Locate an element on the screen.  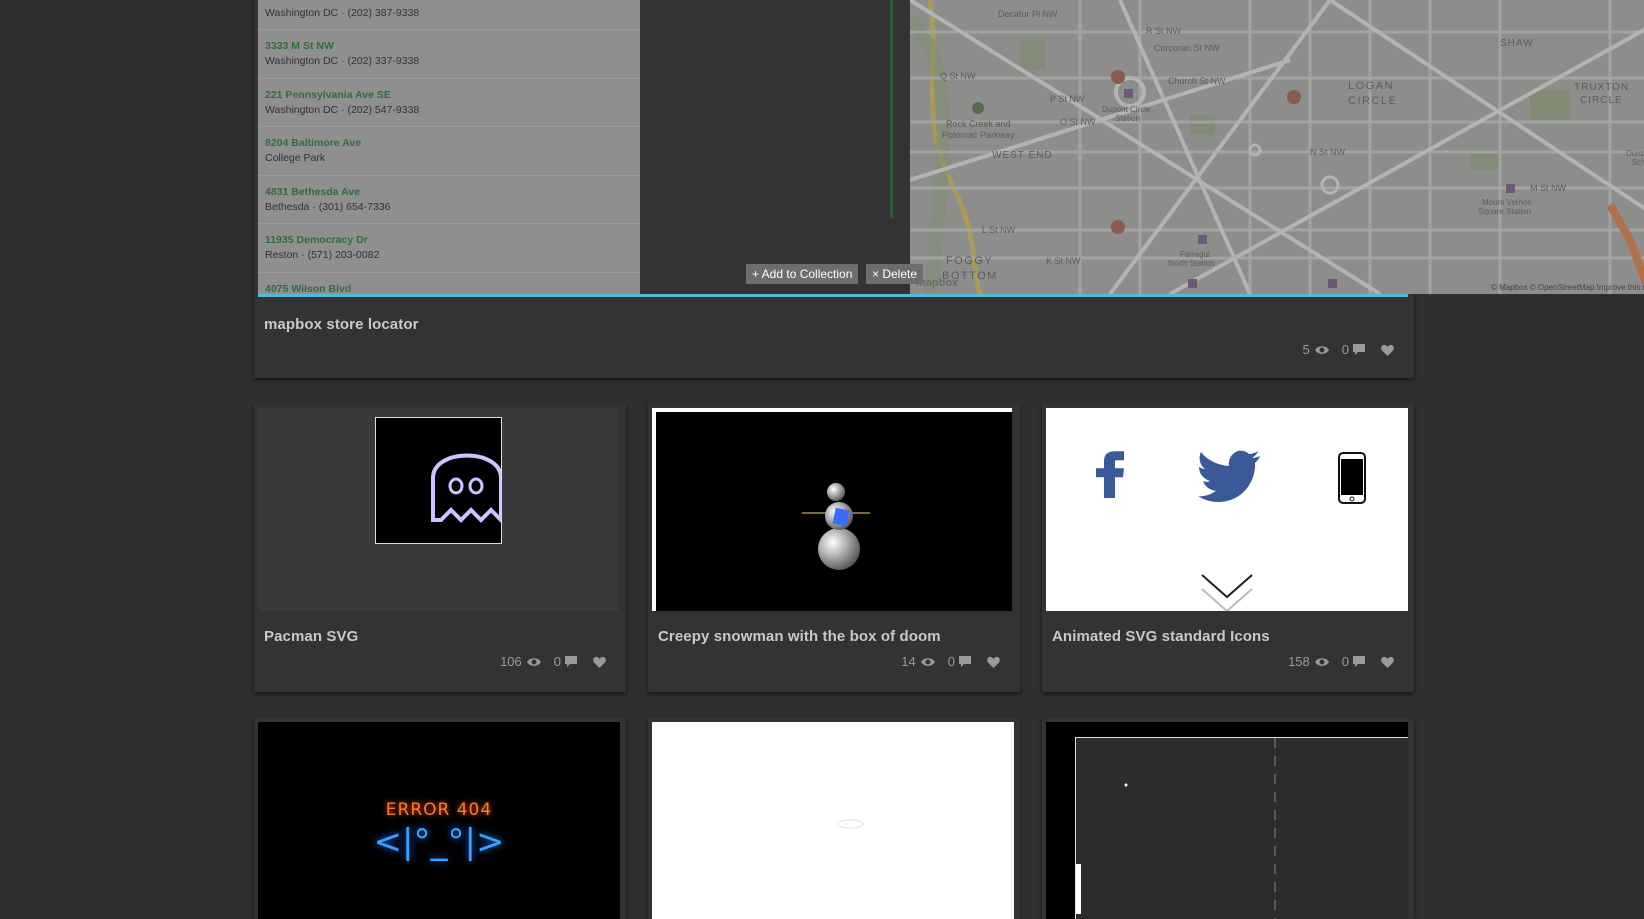
store-name: 3333 M St NW is located at coordinates (452, 41).